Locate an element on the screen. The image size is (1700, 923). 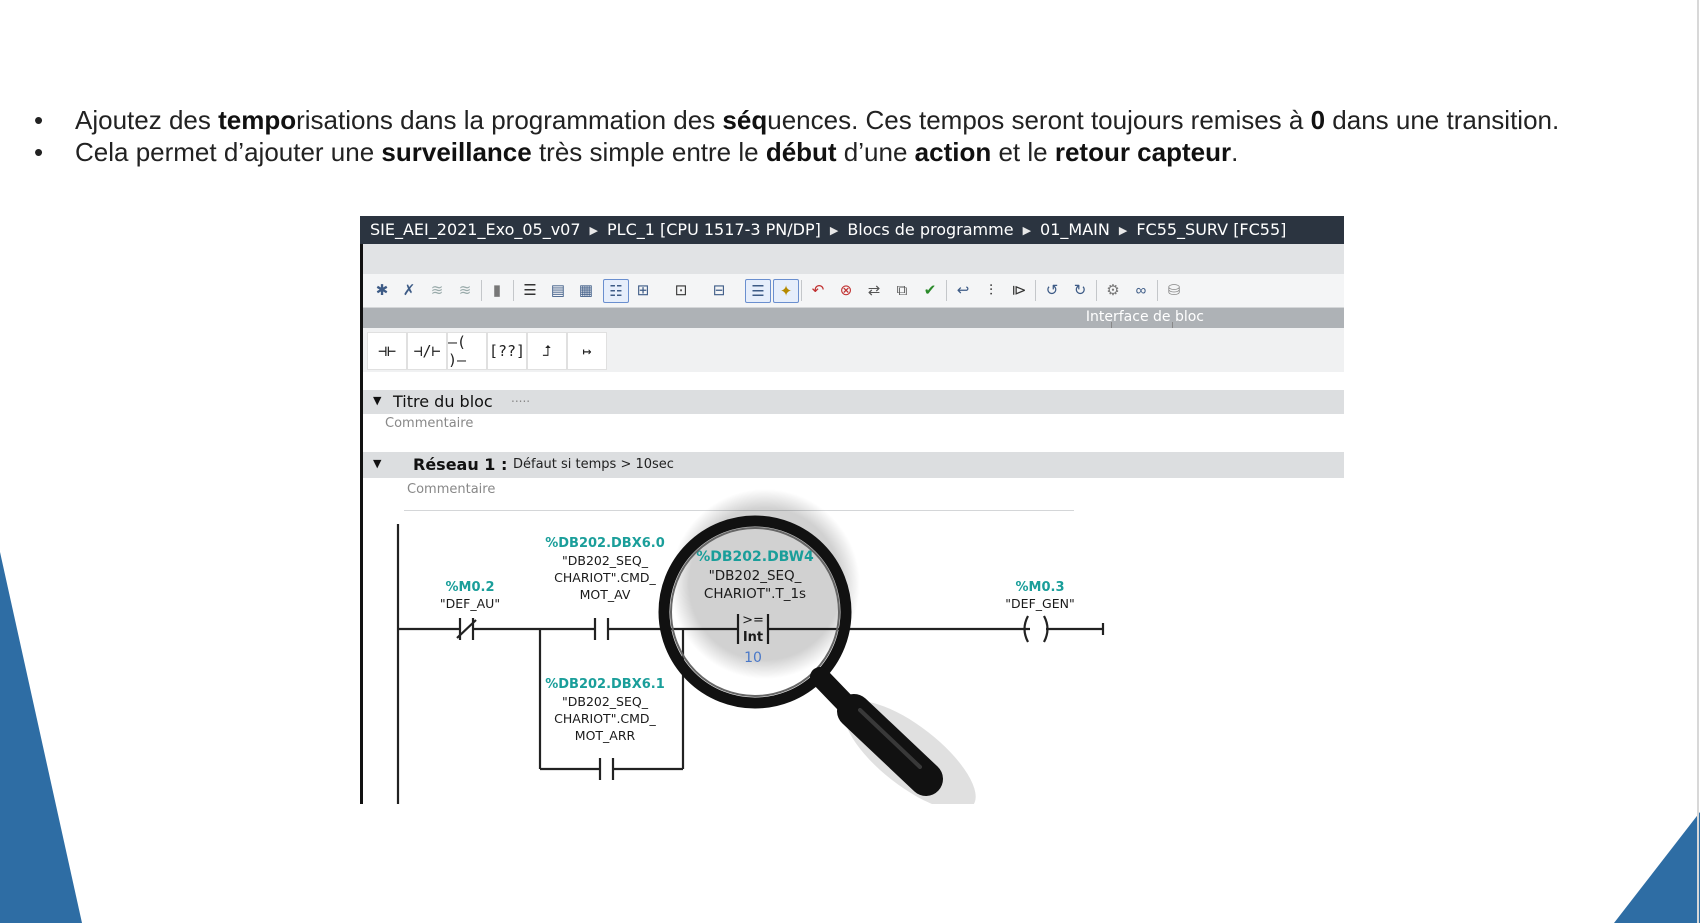
compare-label: "DB202_SEQ_ is located at coordinates (755, 576).